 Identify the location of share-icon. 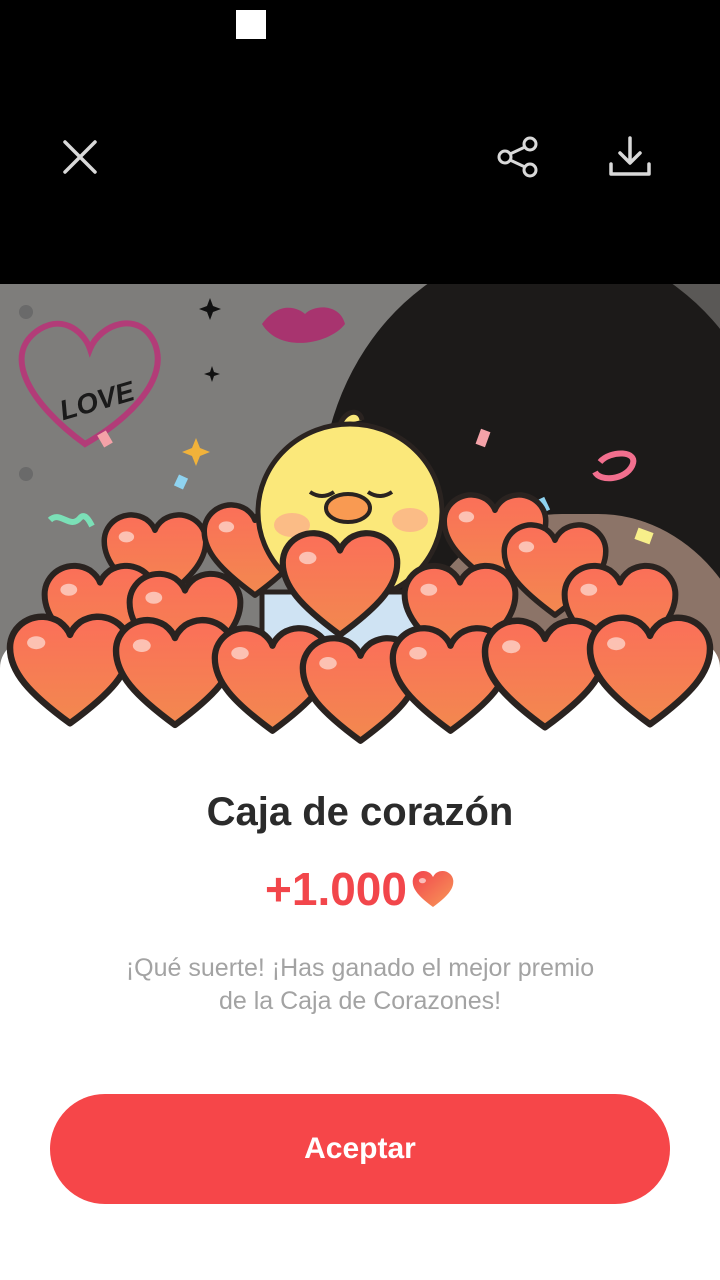
(517, 157).